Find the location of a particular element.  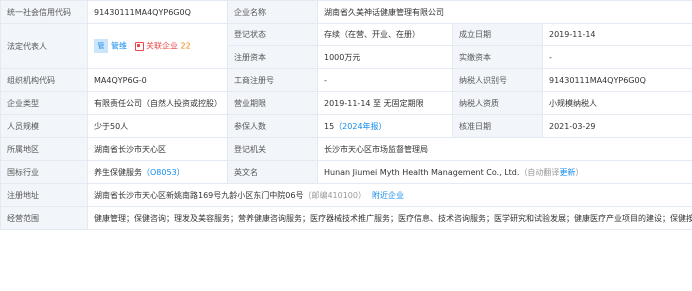

company-type-value: 有限责任公司（自然人投资或控股） is located at coordinates (157, 103).